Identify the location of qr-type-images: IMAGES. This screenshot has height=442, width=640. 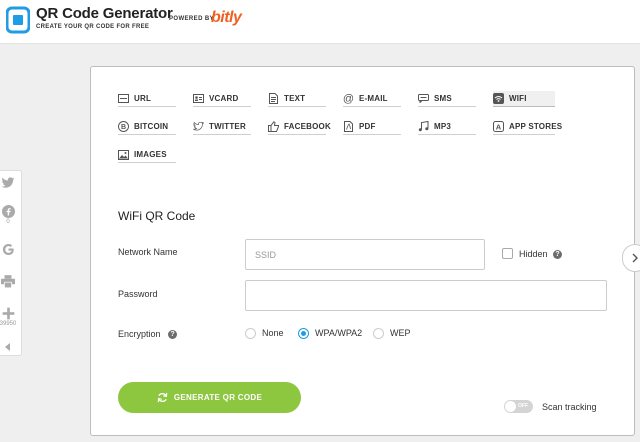
(147, 155).